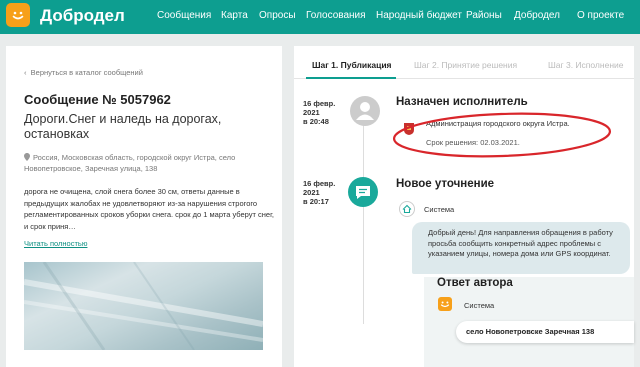 The image size is (640, 367). What do you see at coordinates (352, 65) in the screenshot?
I see `tab-publication: Шаг 1. Публикация` at bounding box center [352, 65].